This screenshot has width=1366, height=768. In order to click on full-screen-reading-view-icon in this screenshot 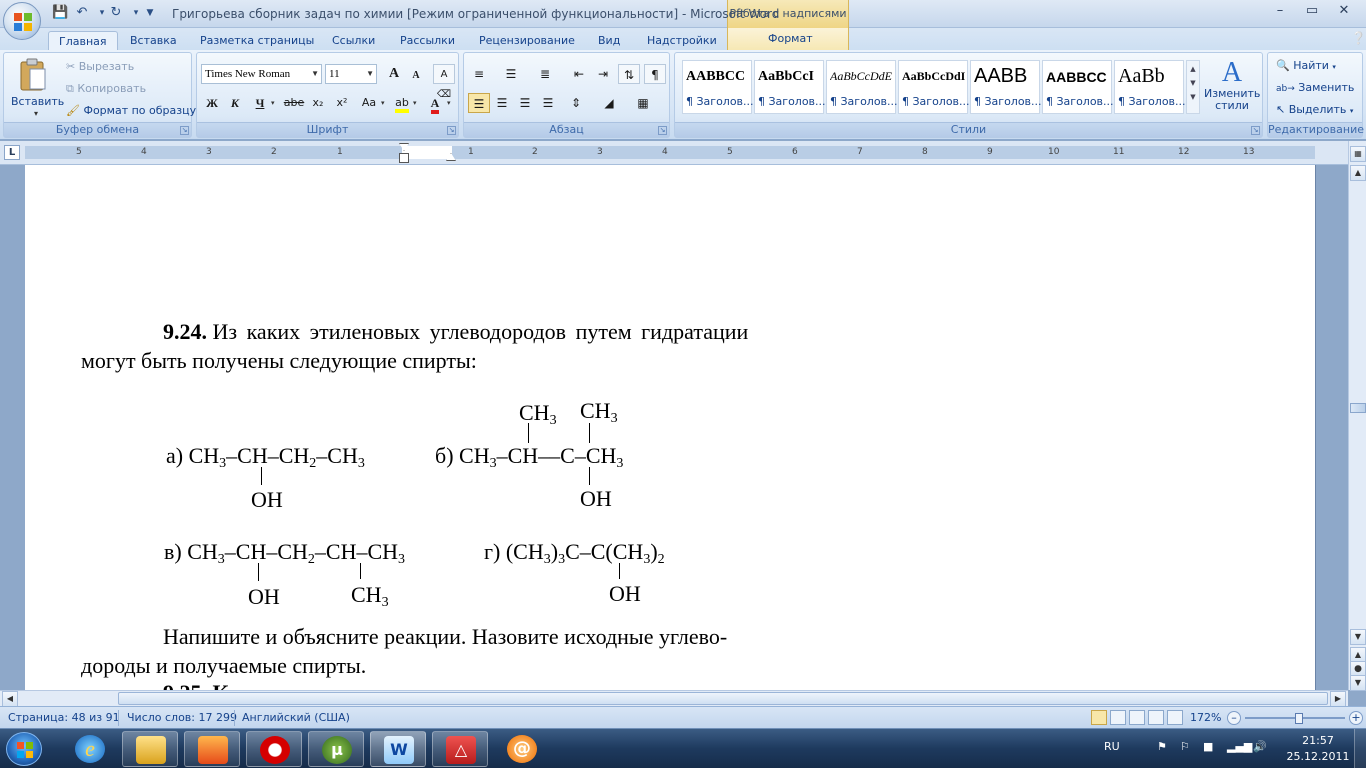, I will do `click(1118, 717)`.